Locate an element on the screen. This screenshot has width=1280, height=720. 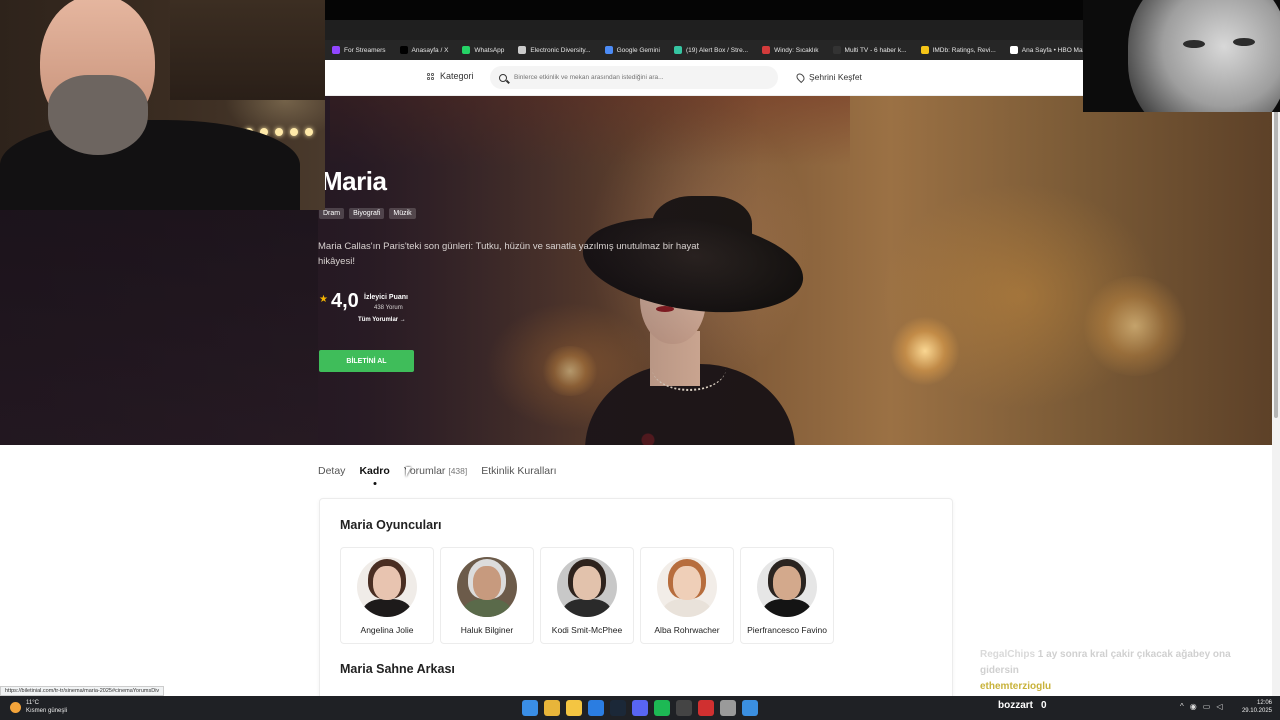
viewer-count: 0 is located at coordinates (1044, 705).